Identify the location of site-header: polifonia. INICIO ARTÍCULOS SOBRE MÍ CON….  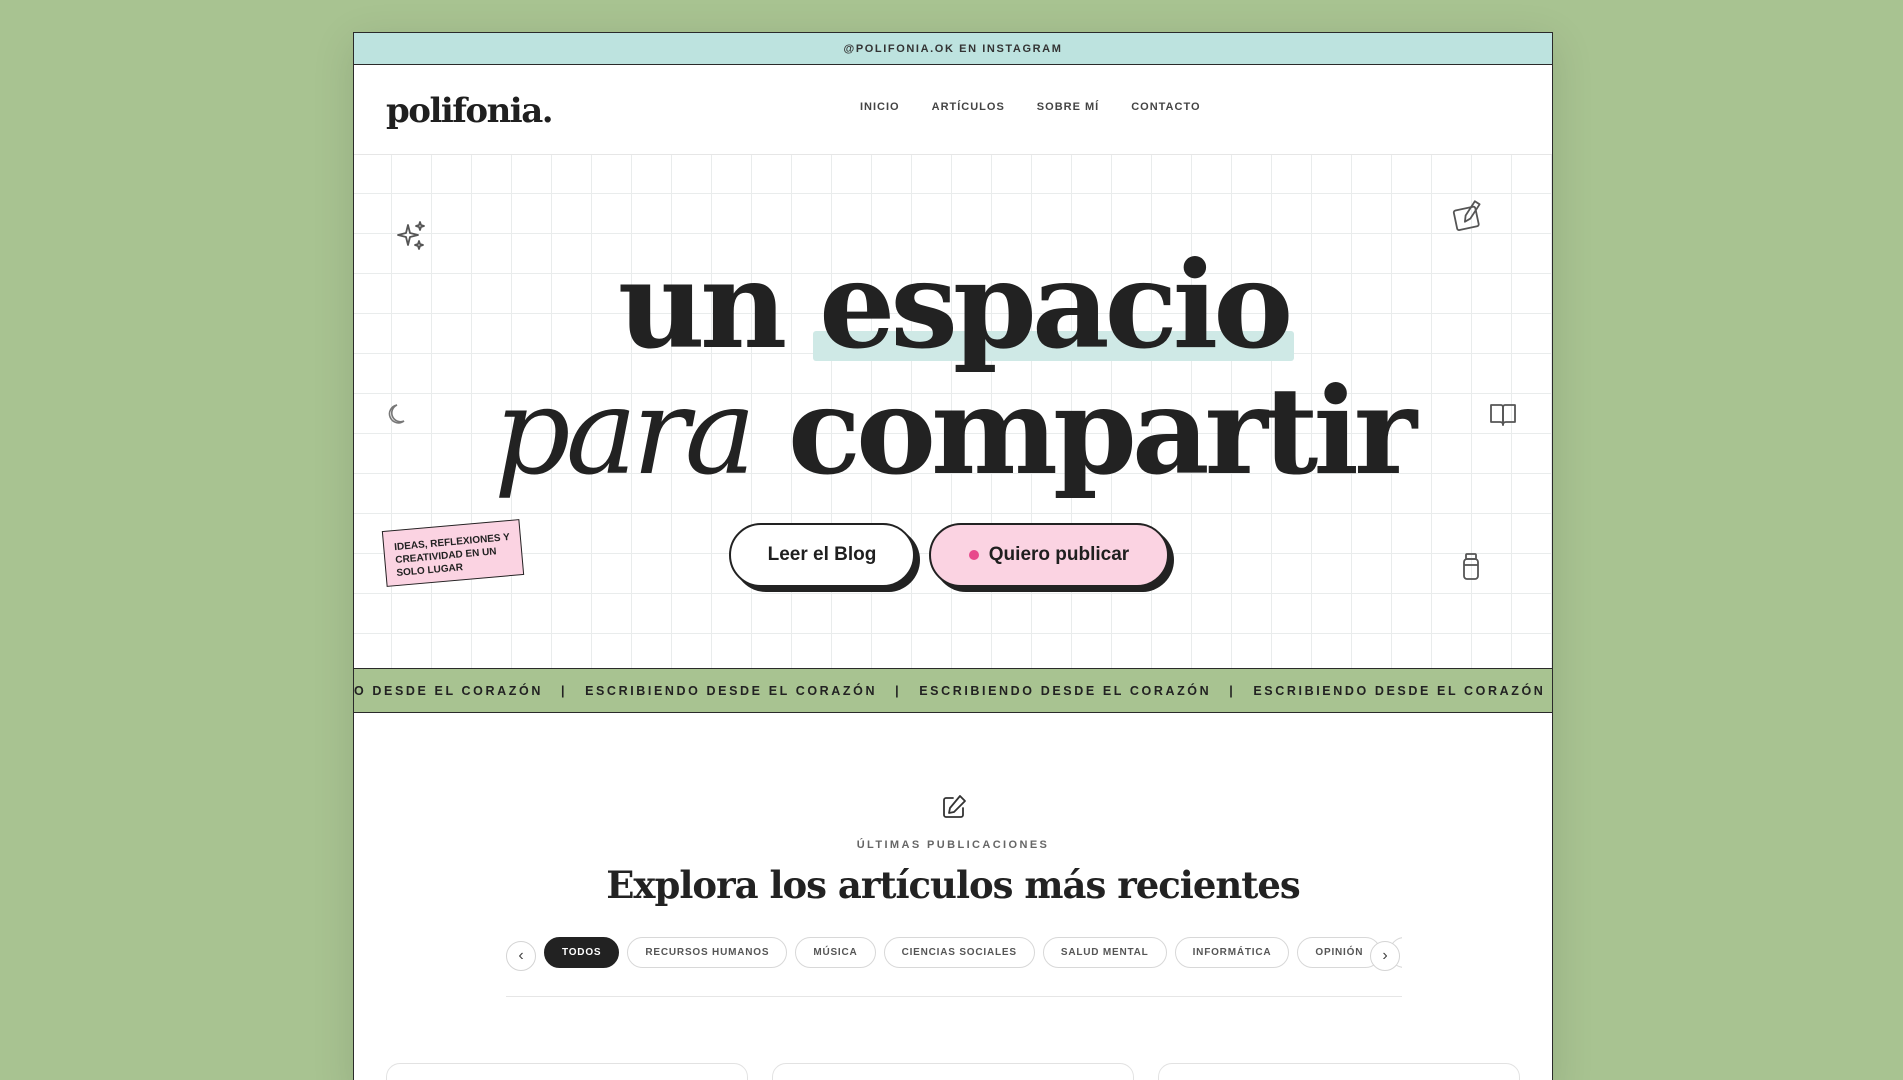
(953, 110).